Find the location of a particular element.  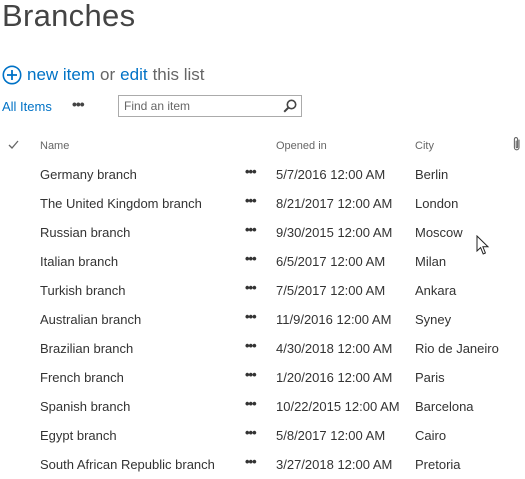

row-name-cell: Spanish branch is located at coordinates (85, 406).